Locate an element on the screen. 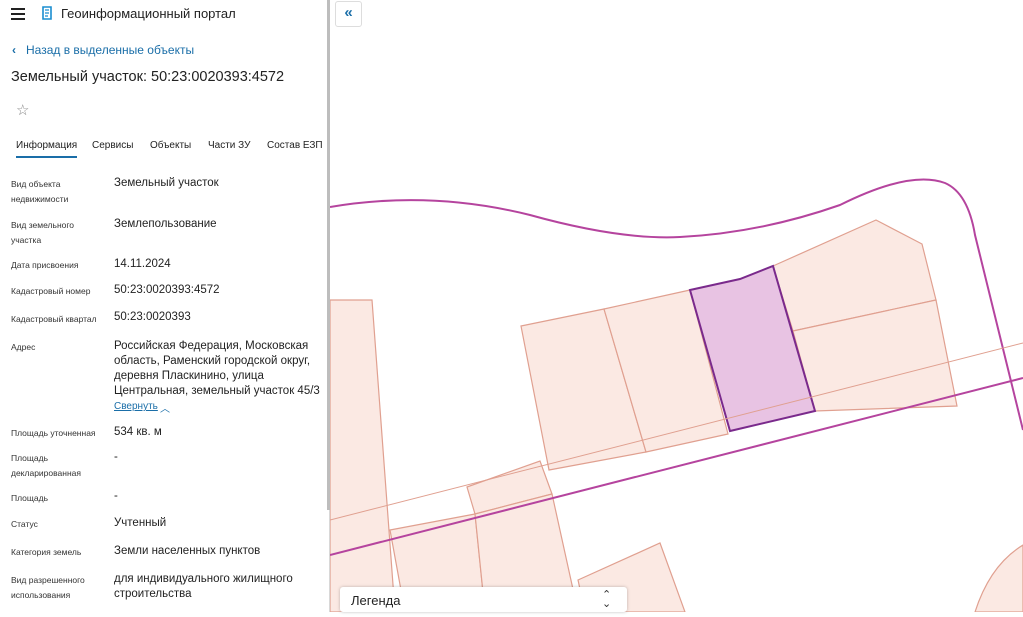 Image resolution: width=1023 pixels, height=617 pixels. property-label: Площадь is located at coordinates (30, 498).